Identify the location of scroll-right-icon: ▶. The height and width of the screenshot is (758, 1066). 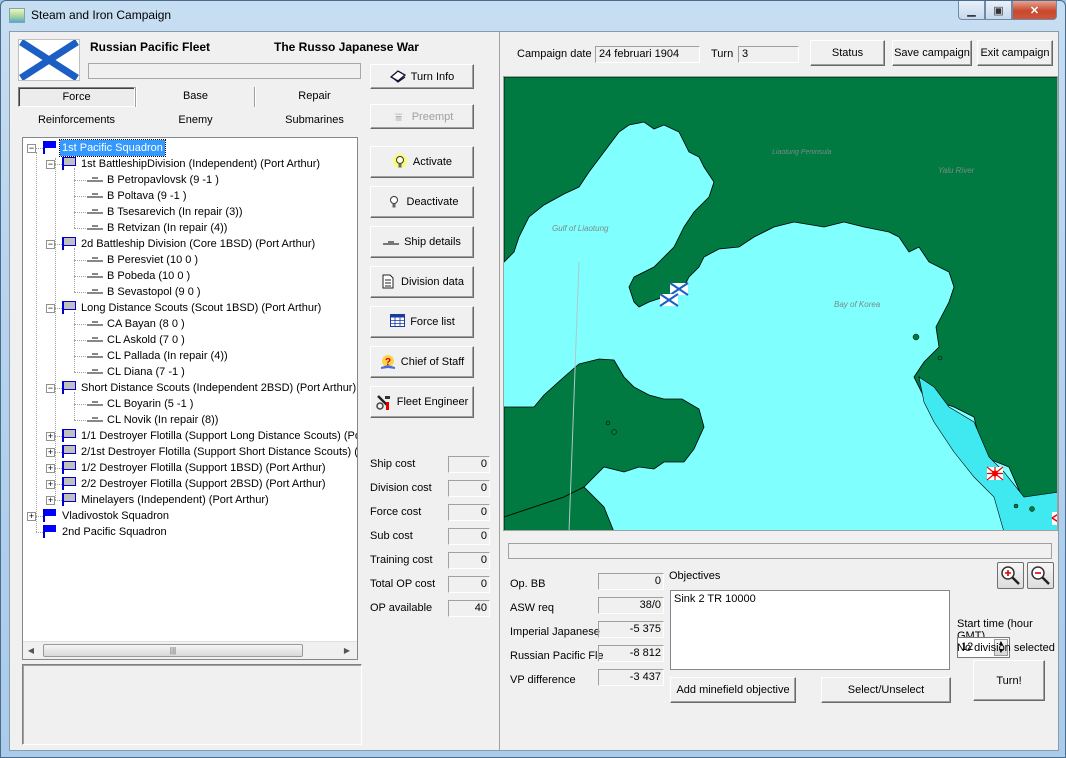
(347, 651).